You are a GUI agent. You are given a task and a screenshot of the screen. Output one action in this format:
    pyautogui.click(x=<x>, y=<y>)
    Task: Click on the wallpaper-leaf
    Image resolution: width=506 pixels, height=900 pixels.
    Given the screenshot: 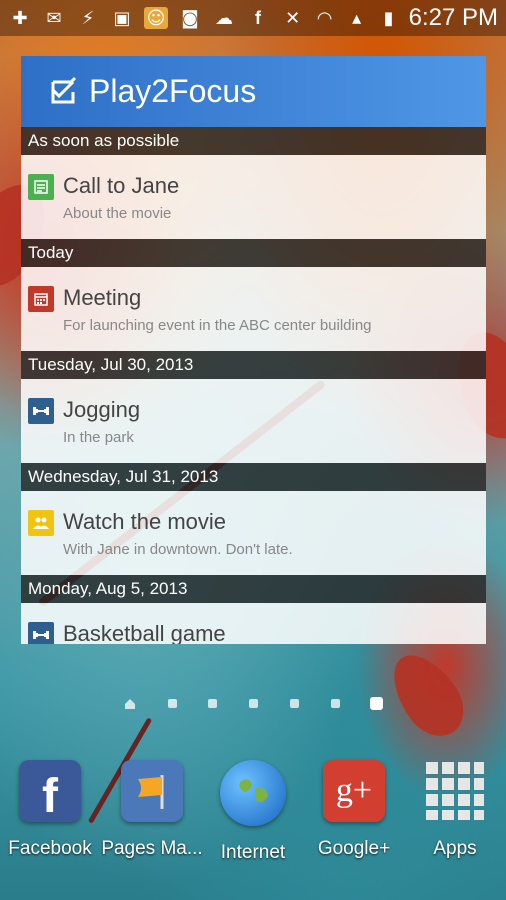 What is the action you would take?
    pyautogui.click(x=427, y=695)
    